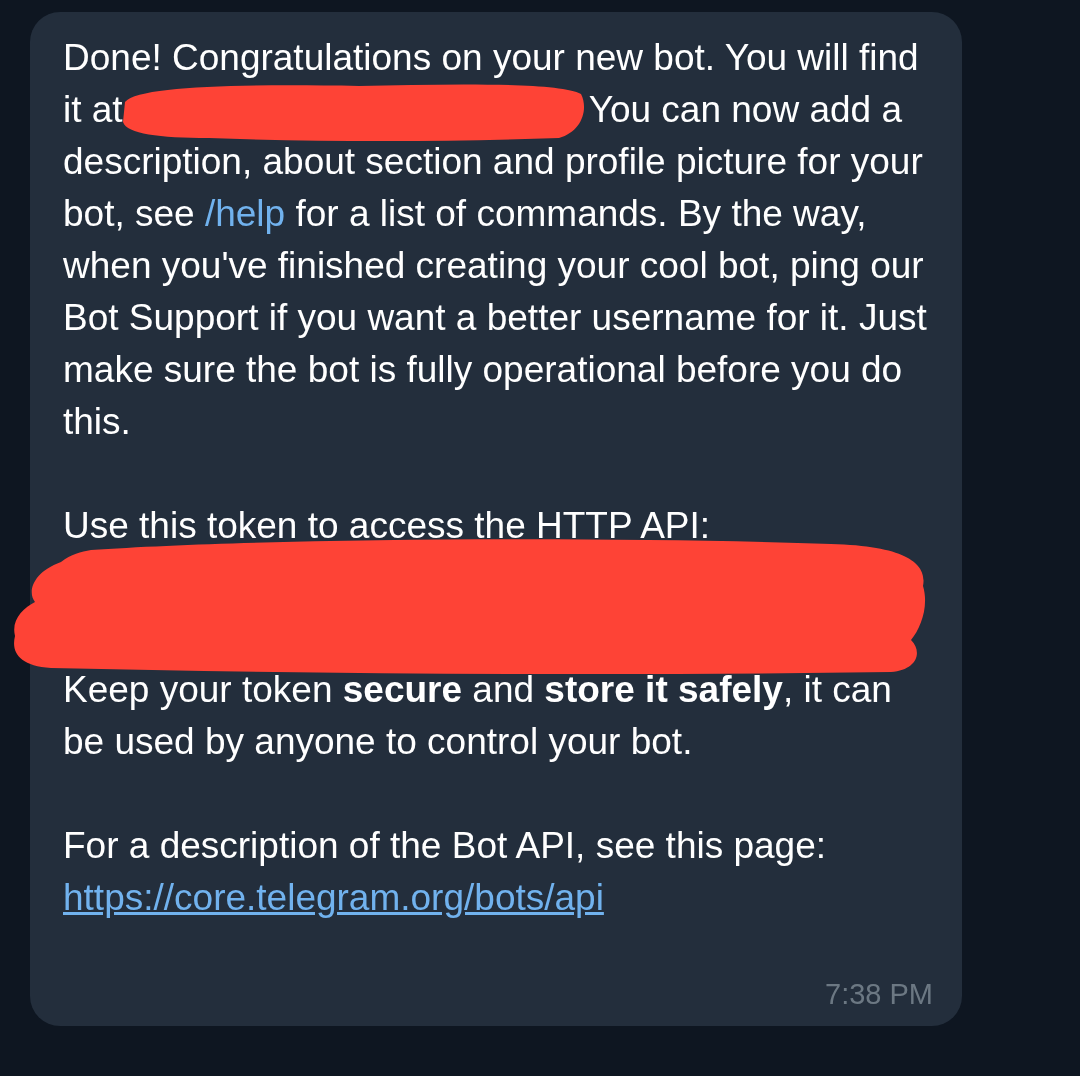 The width and height of the screenshot is (1080, 1076). What do you see at coordinates (879, 994) in the screenshot?
I see `message-time: 7:38 PM` at bounding box center [879, 994].